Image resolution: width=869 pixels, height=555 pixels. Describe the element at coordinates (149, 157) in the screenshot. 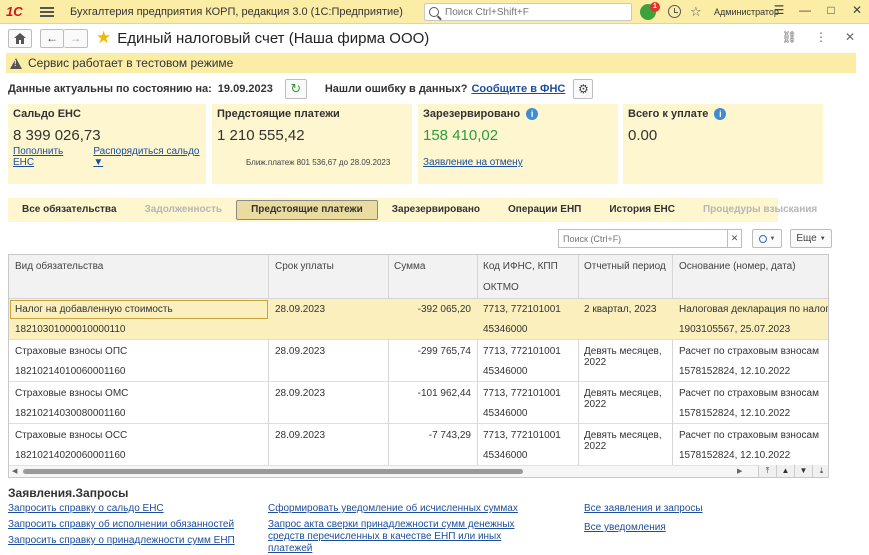

I see `dispose-saldo-link: Распорядиться сальдо ▼` at that location.